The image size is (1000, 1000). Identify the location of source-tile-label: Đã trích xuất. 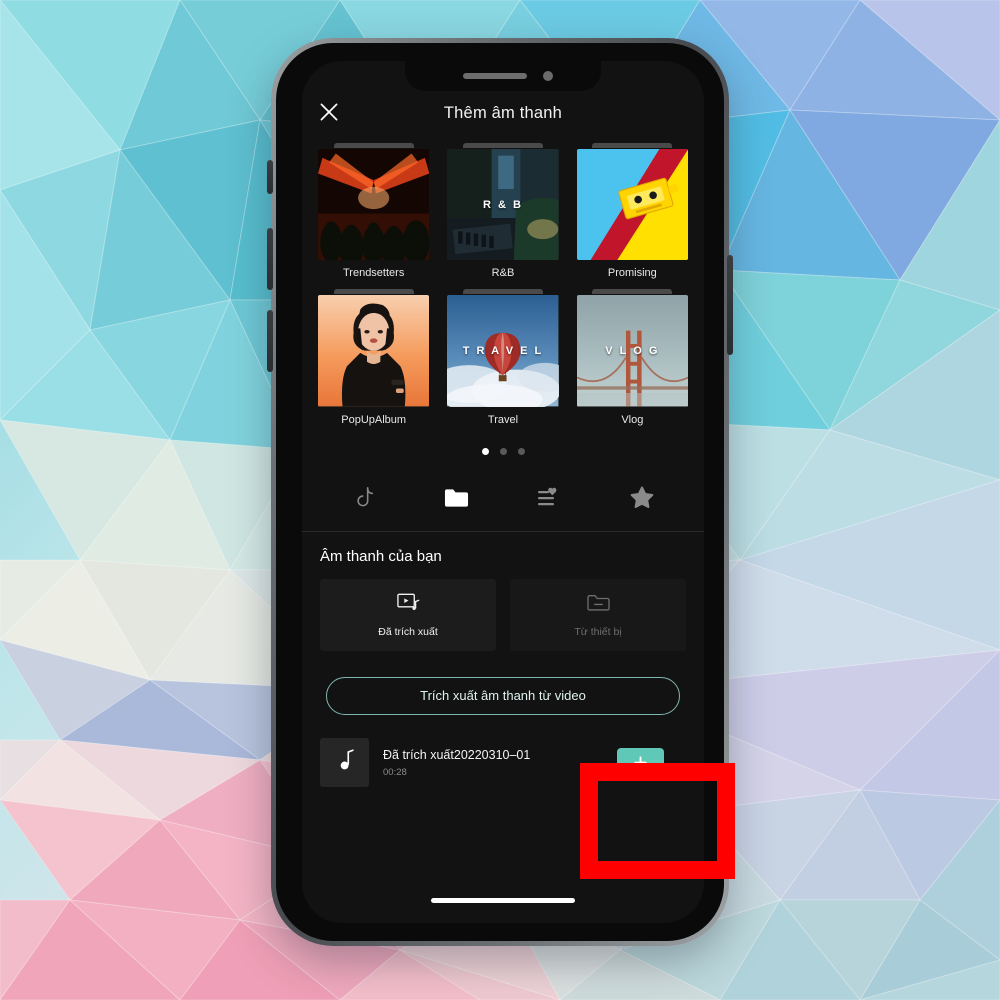
(408, 632).